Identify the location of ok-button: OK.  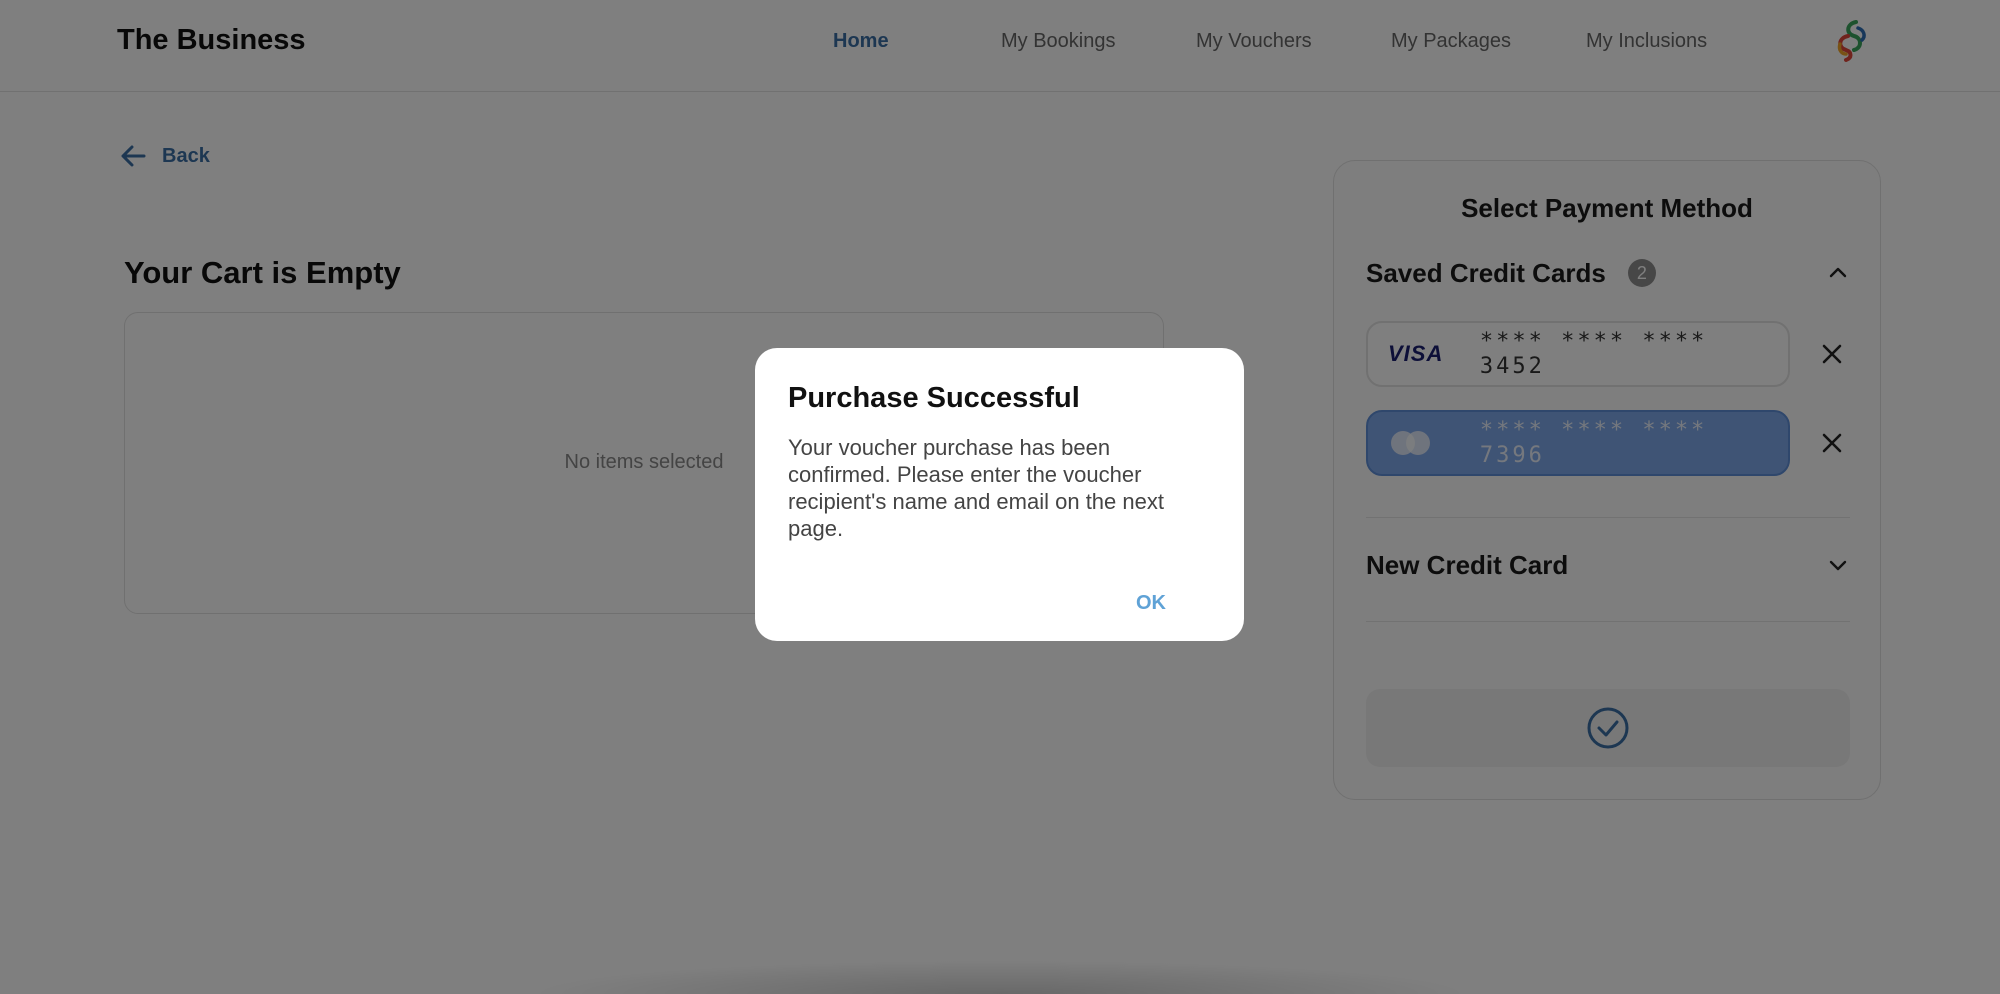
(1151, 603).